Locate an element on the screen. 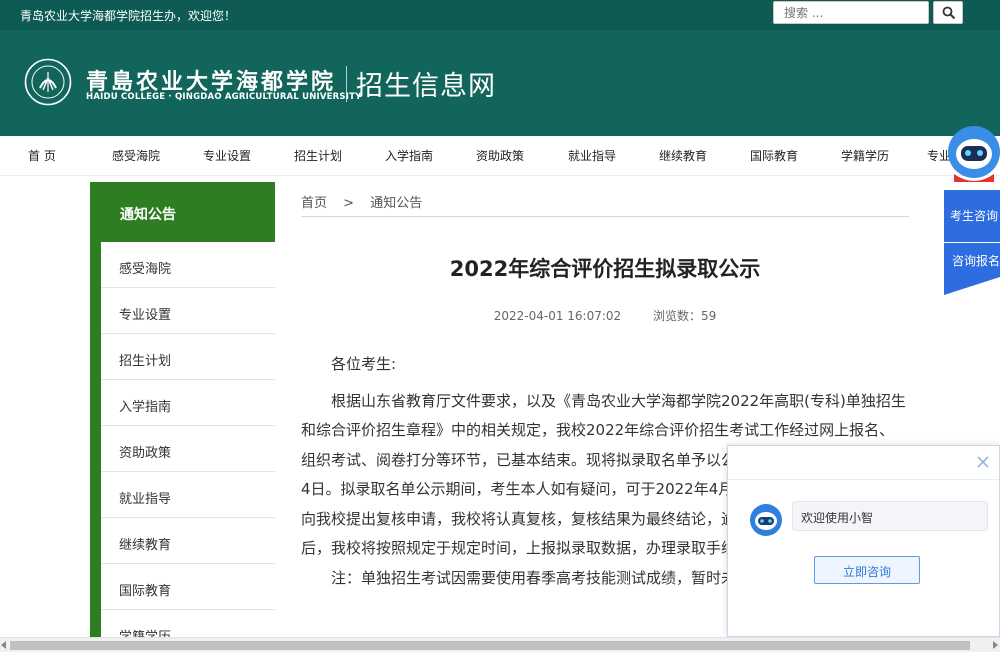 The height and width of the screenshot is (652, 1000). start-consult-button: 立即咨询 is located at coordinates (867, 570).